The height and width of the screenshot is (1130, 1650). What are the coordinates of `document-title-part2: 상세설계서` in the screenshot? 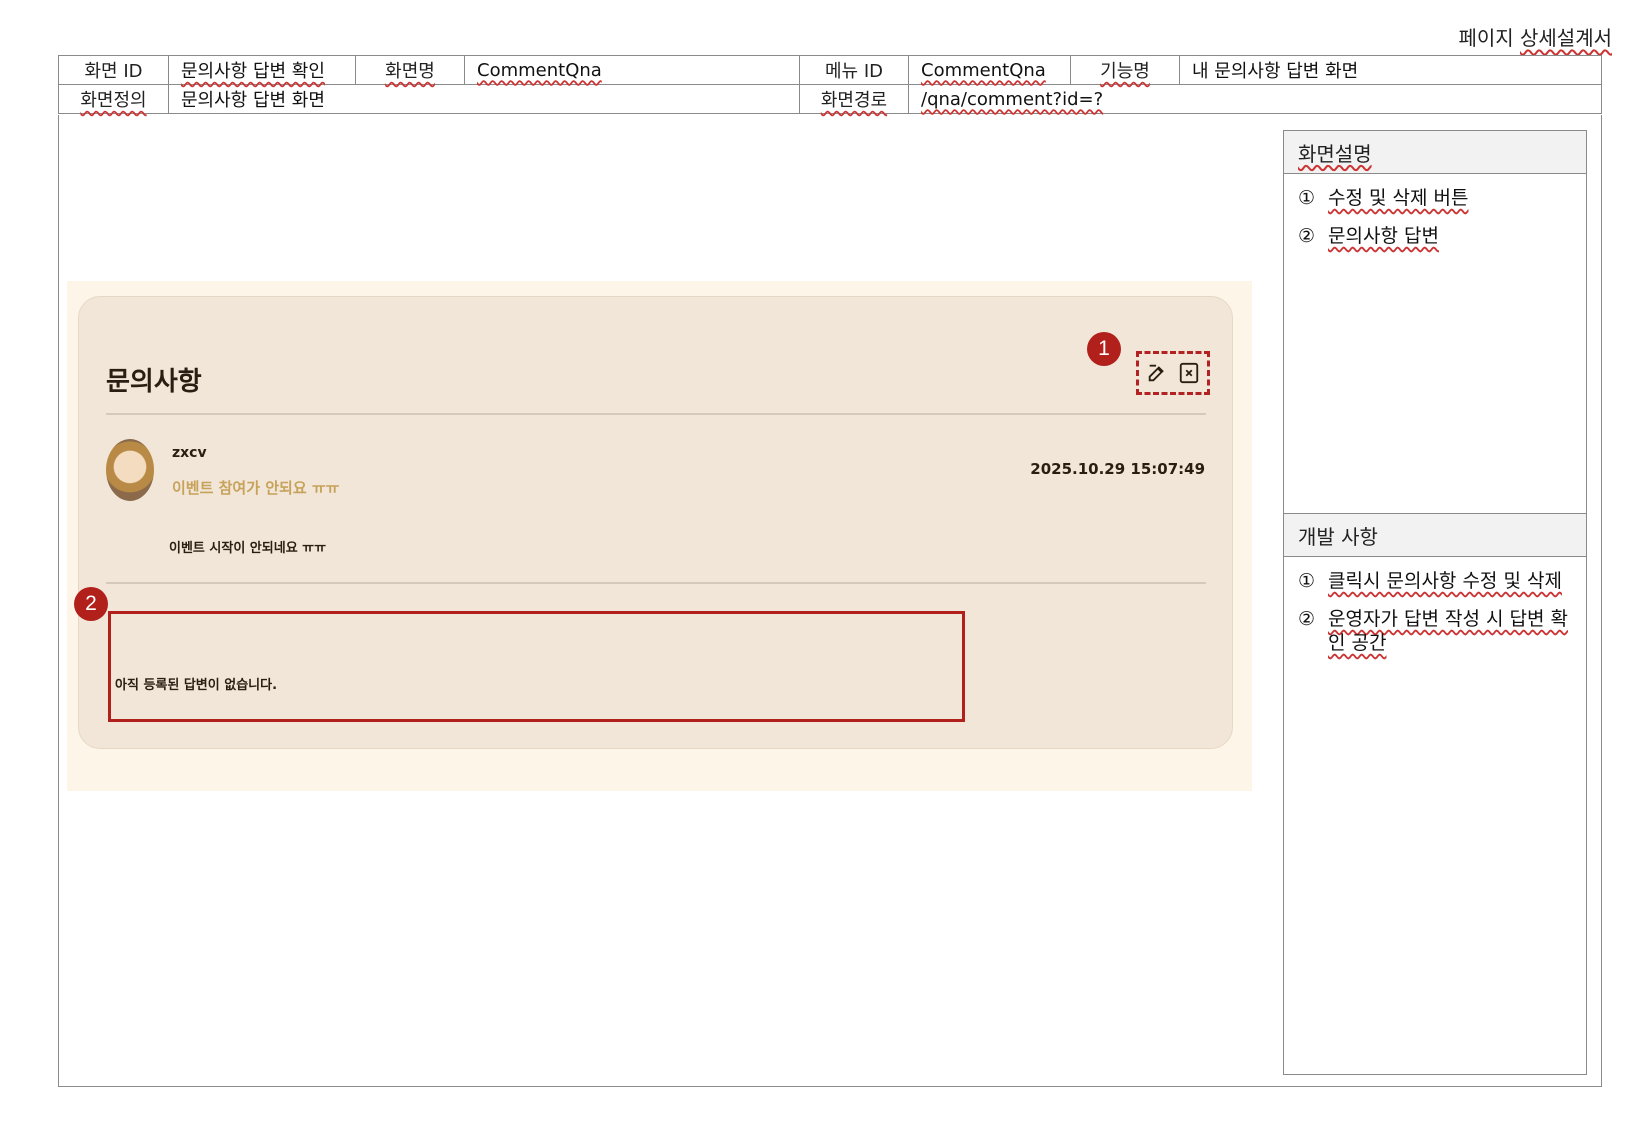 It's located at (1566, 38).